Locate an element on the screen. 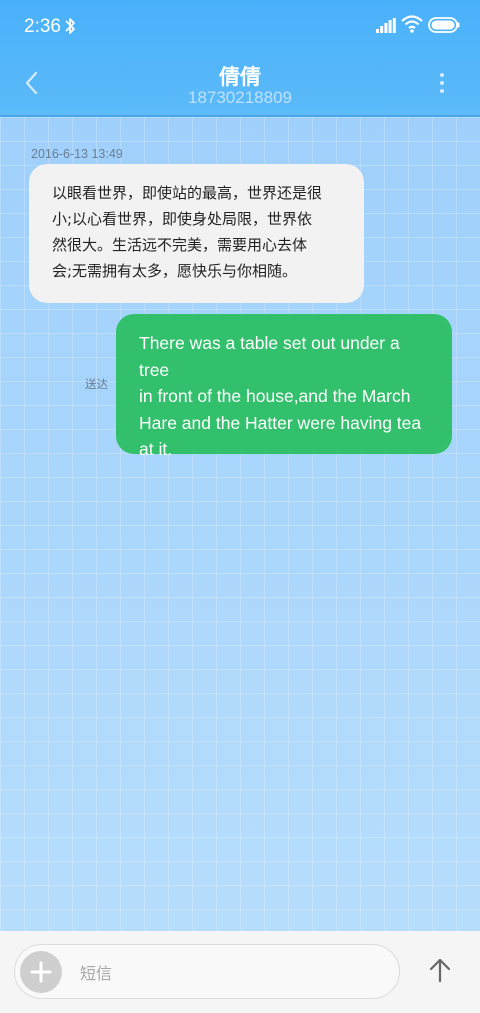  message-line: 然很大。生活远不完美，需要用心去体 is located at coordinates (180, 245).